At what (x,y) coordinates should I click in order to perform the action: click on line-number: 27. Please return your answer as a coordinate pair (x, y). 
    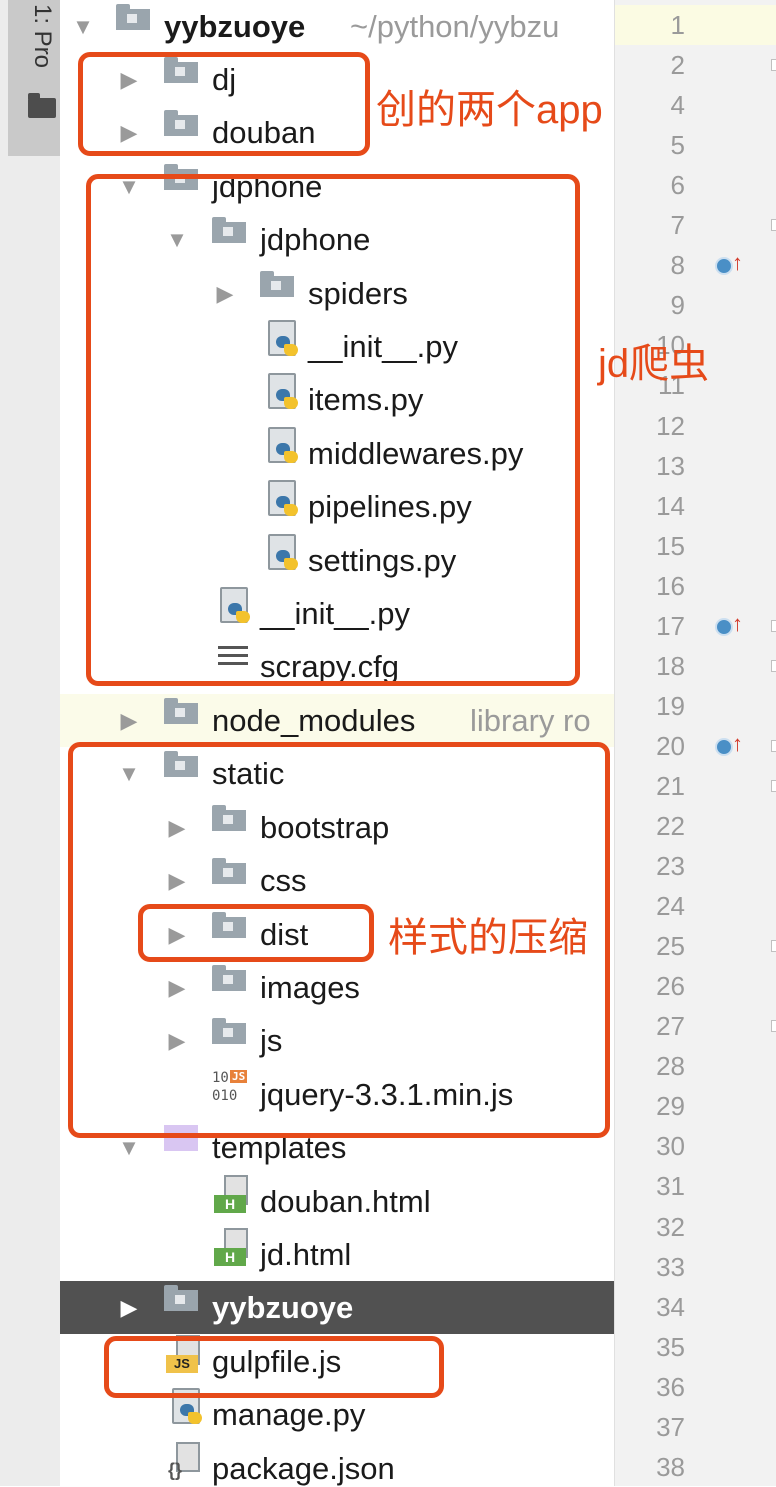
    Looking at the image, I should click on (670, 1026).